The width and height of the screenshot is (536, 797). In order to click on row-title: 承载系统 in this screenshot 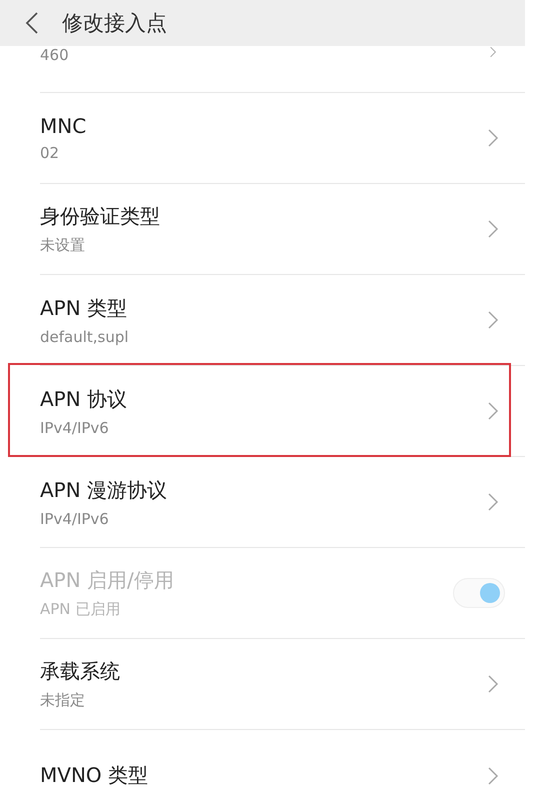, I will do `click(80, 671)`.